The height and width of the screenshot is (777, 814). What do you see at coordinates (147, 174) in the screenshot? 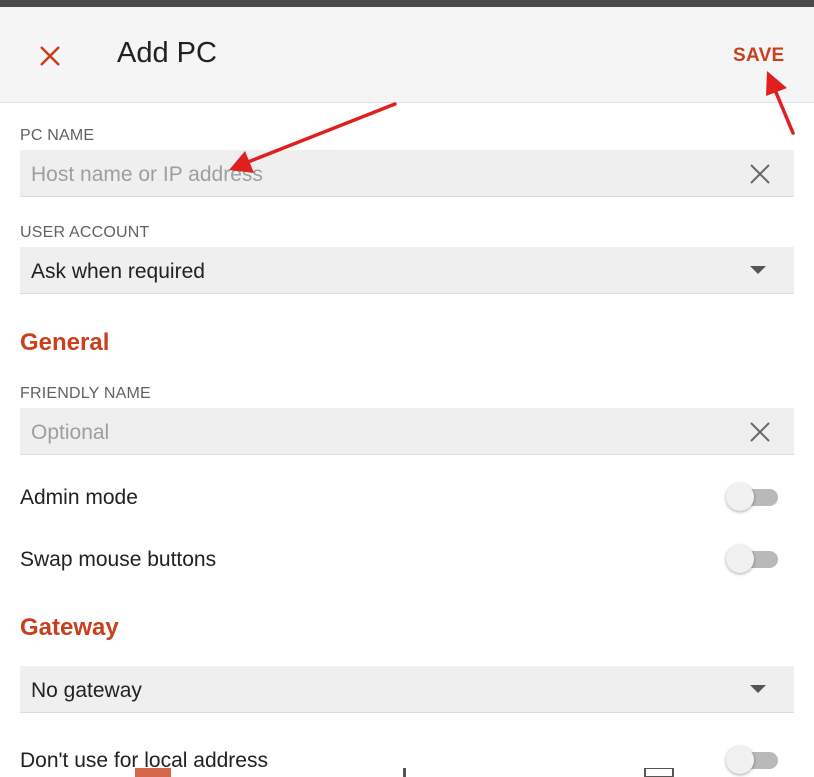
I see `pc-name-placeholder: Host name or IP address` at bounding box center [147, 174].